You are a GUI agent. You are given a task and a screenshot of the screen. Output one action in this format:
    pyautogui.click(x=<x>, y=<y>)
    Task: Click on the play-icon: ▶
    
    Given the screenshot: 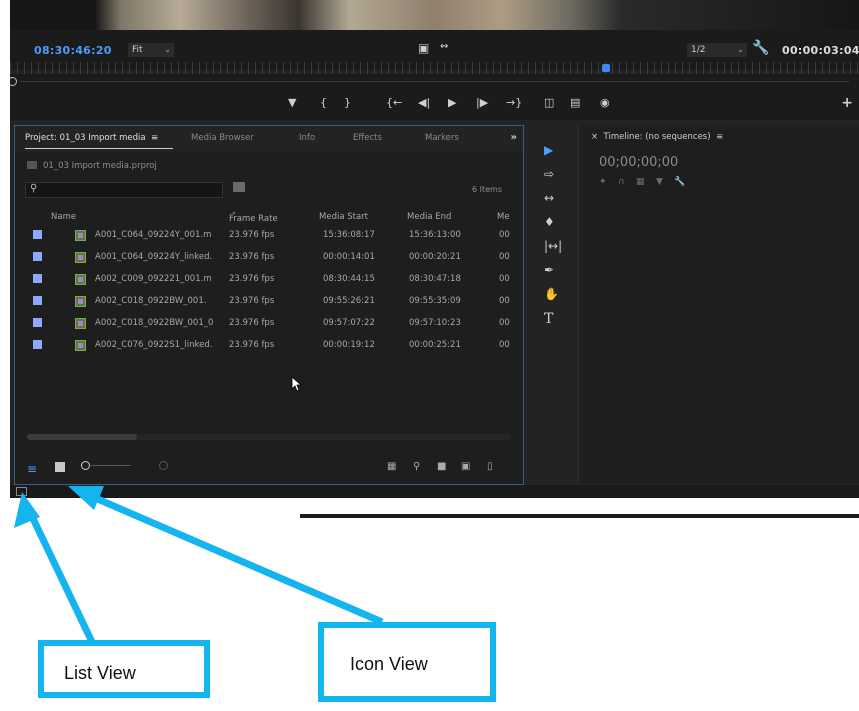 What is the action you would take?
    pyautogui.click(x=452, y=103)
    